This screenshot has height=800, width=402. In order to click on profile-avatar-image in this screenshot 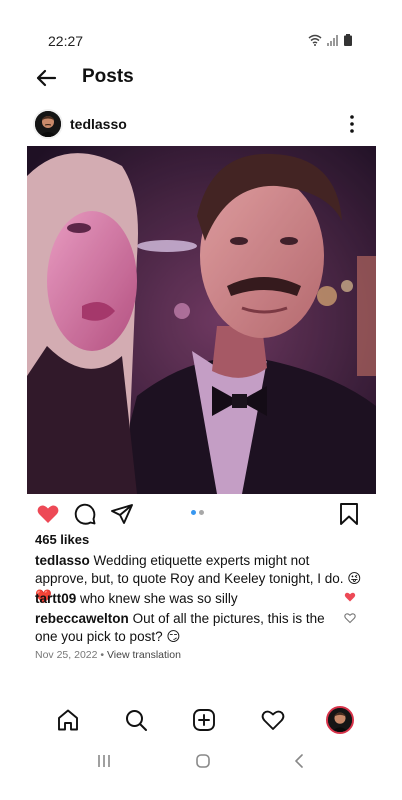, I will do `click(340, 720)`.